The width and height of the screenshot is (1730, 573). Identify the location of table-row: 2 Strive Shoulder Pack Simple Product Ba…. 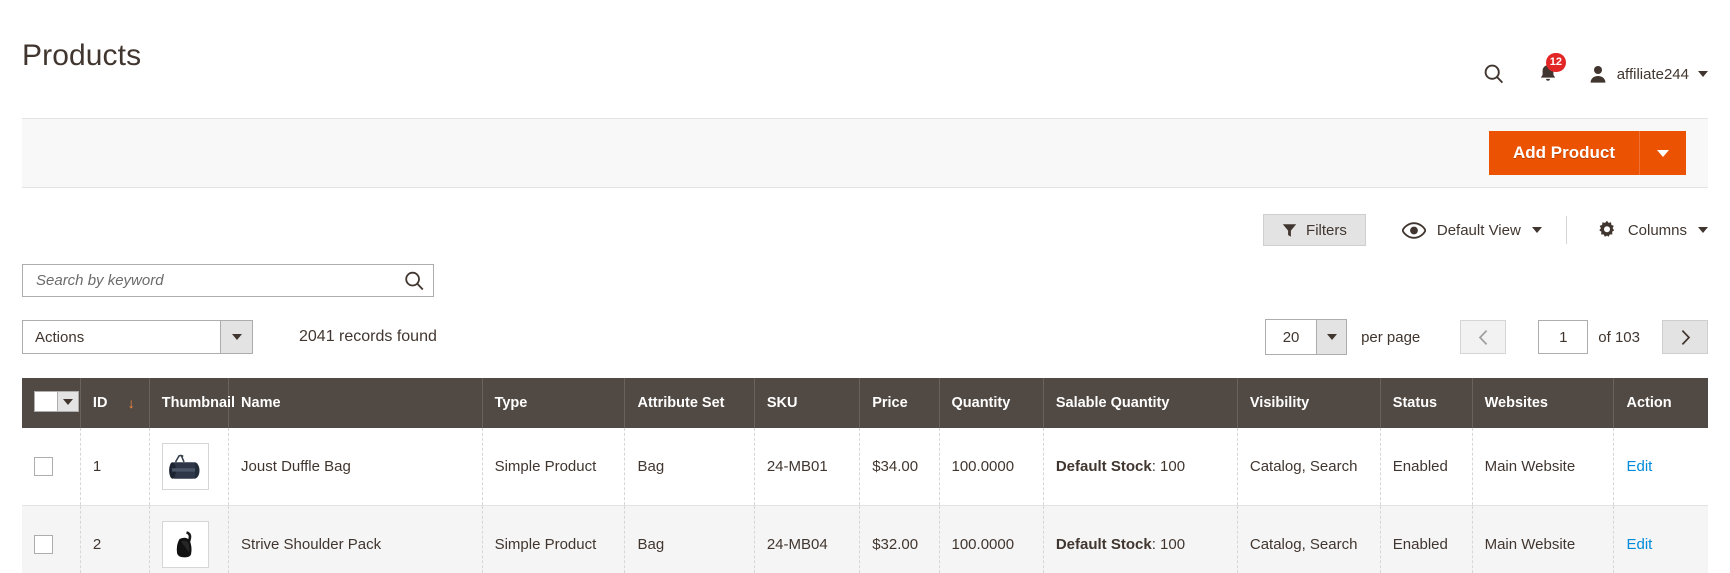
(865, 539).